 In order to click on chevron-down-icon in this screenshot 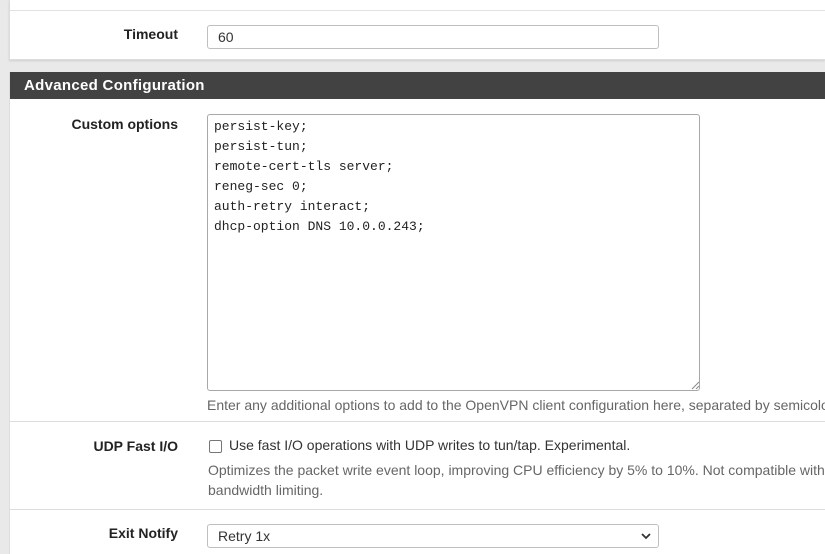, I will do `click(646, 536)`.